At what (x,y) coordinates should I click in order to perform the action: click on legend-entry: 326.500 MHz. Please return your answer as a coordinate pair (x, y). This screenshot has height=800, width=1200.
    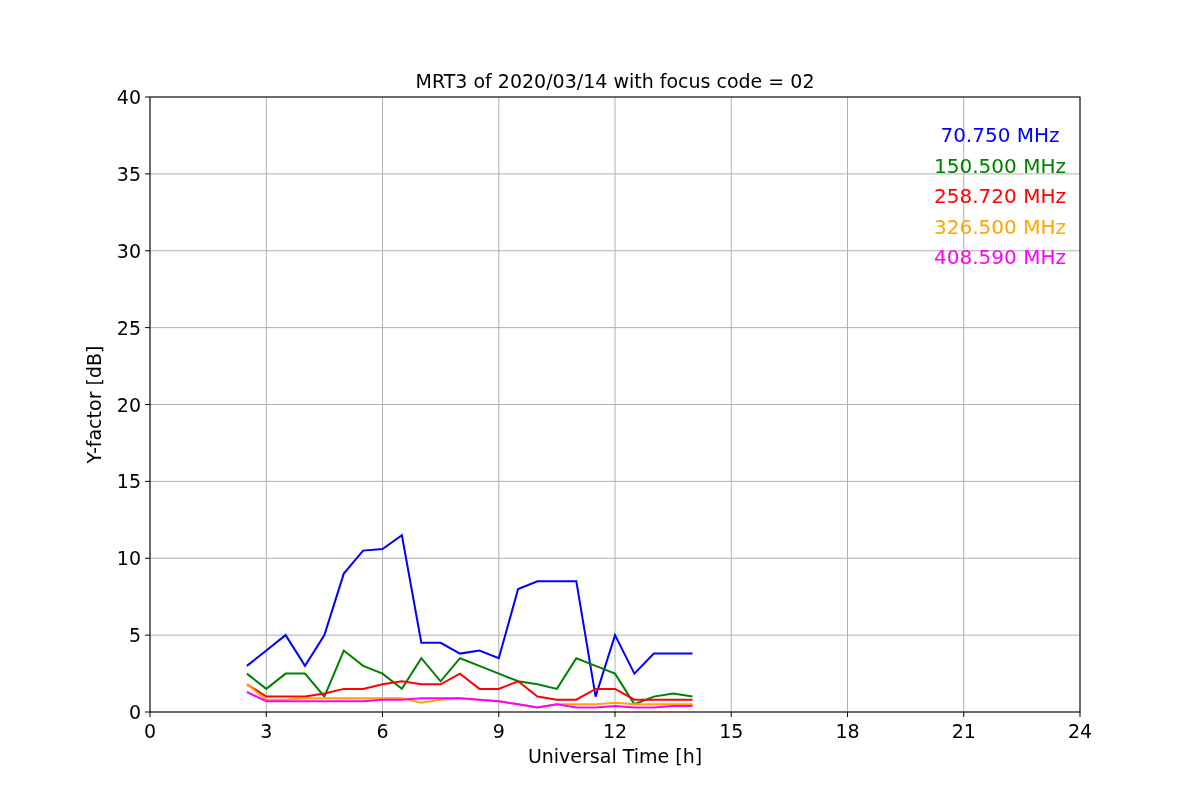
    Looking at the image, I should click on (1000, 226).